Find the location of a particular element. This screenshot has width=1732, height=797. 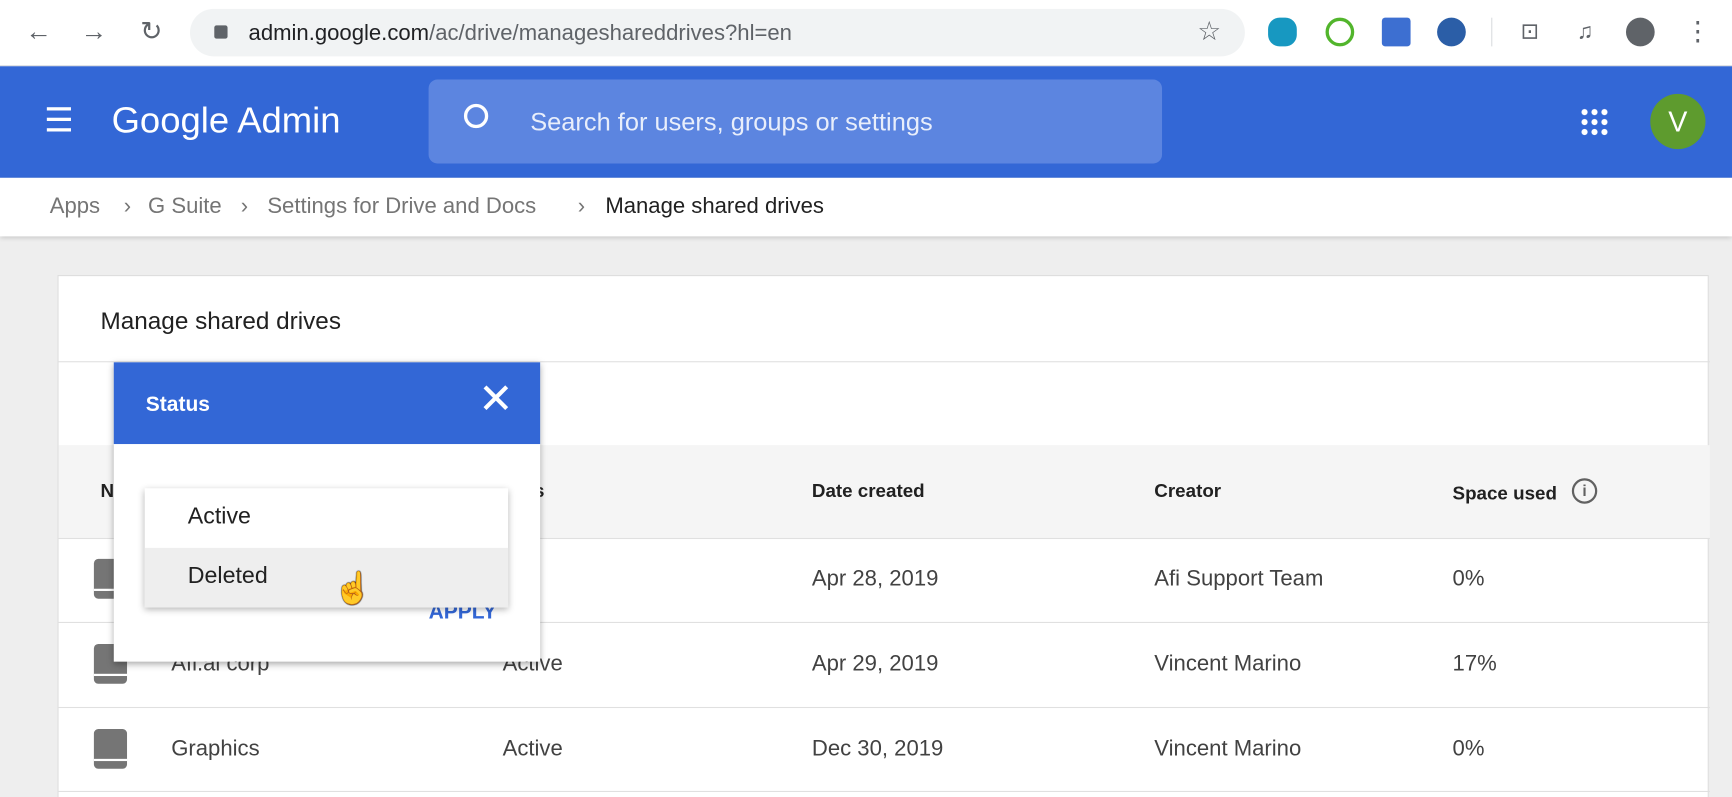

popup-header: Status ✕ is located at coordinates (327, 403).